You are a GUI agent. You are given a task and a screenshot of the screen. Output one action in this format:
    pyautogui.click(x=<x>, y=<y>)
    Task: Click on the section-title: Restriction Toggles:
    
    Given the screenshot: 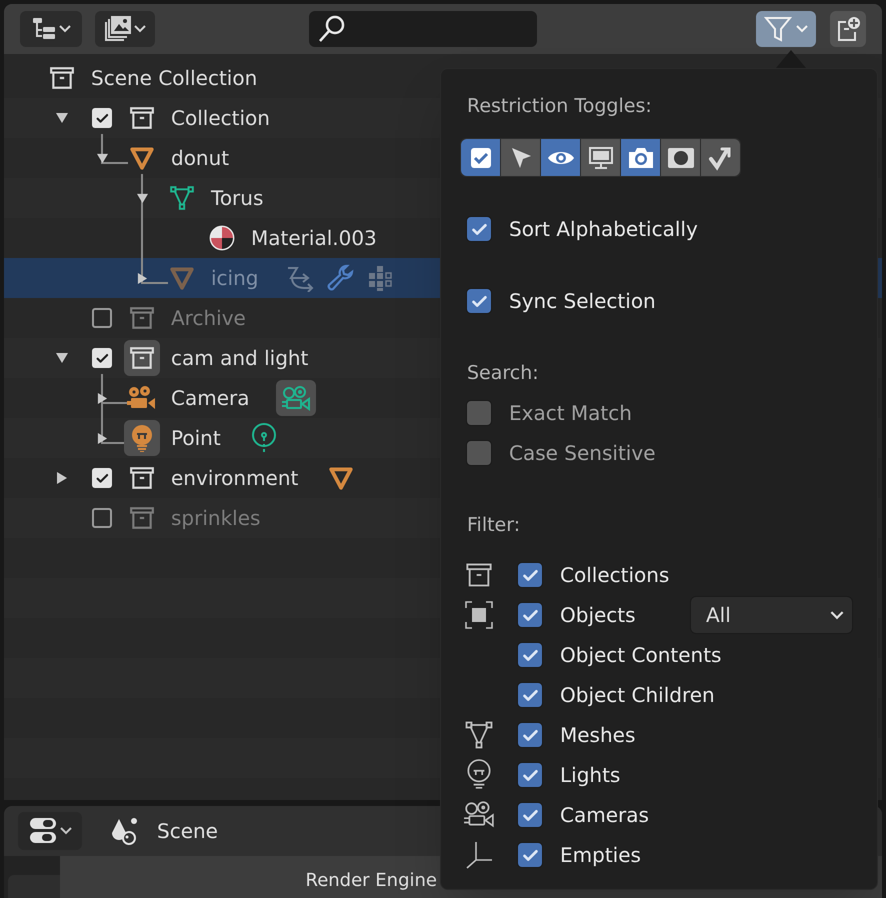 What is the action you would take?
    pyautogui.click(x=559, y=106)
    